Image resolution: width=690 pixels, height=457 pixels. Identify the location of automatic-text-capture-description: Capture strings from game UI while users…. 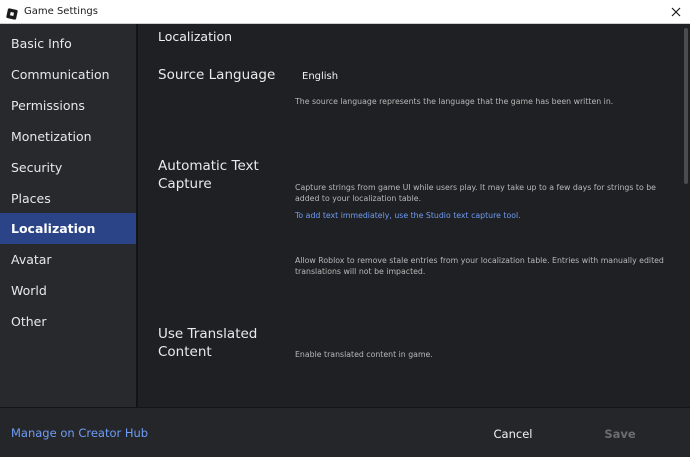
(475, 193).